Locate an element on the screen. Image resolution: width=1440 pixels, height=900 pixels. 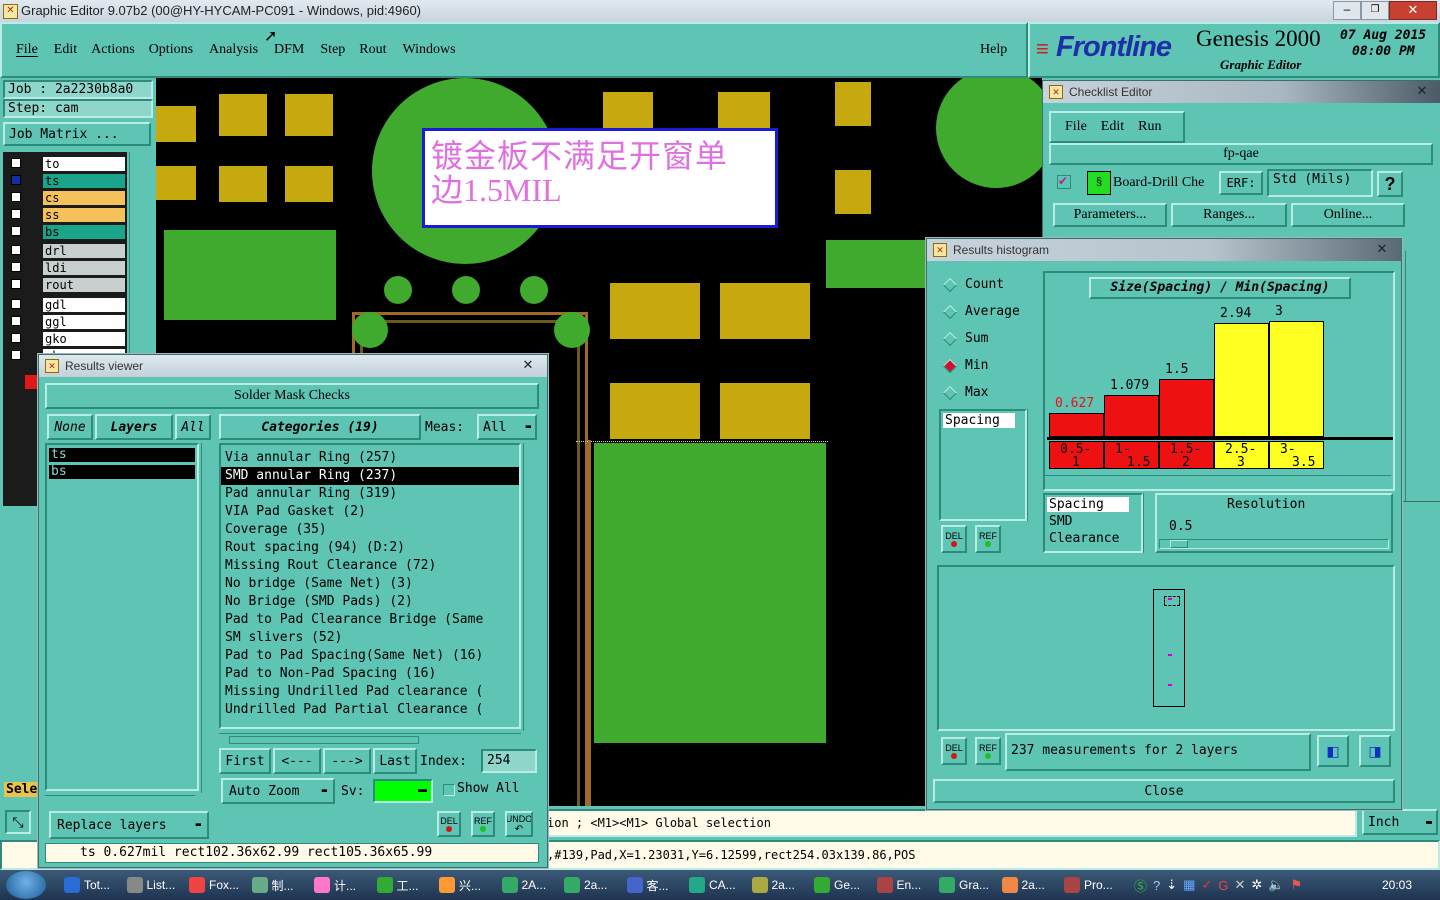
layer-results-list: ts bs is located at coordinates (122, 617).